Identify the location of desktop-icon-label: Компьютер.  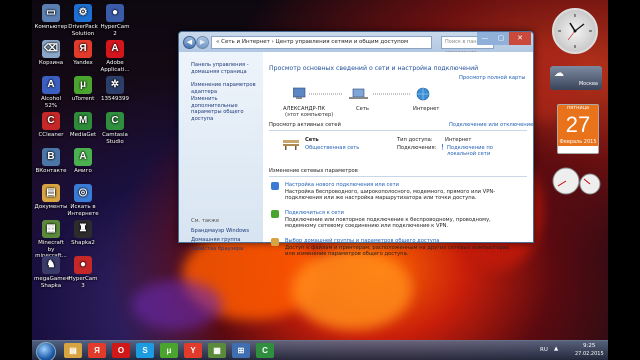
(51, 27).